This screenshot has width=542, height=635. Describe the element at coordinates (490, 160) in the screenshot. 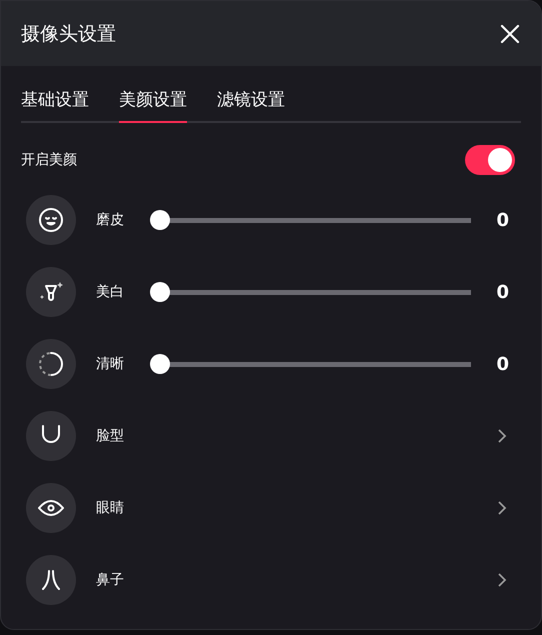

I see `toggle-switch` at that location.